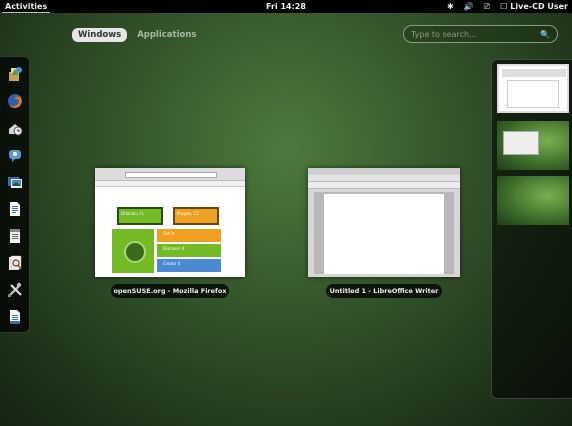 The width and height of the screenshot is (572, 426). I want to click on system-tools-icon, so click(15, 290).